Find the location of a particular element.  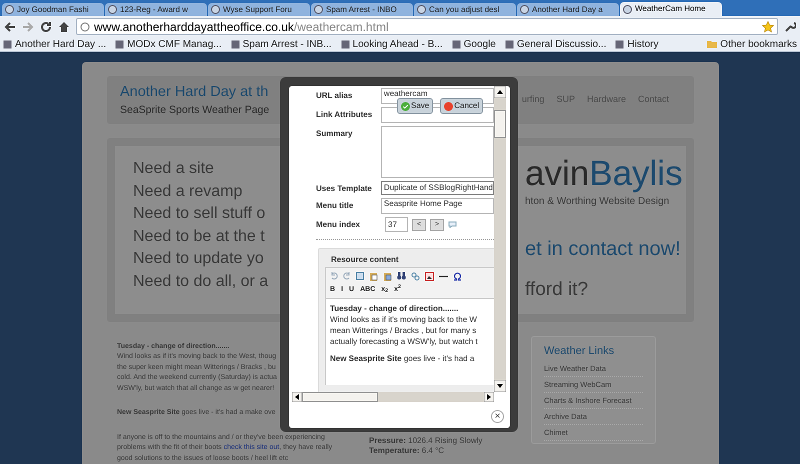

template-dropdown: Duplicate of SSBlogRightHand is located at coordinates (437, 188).